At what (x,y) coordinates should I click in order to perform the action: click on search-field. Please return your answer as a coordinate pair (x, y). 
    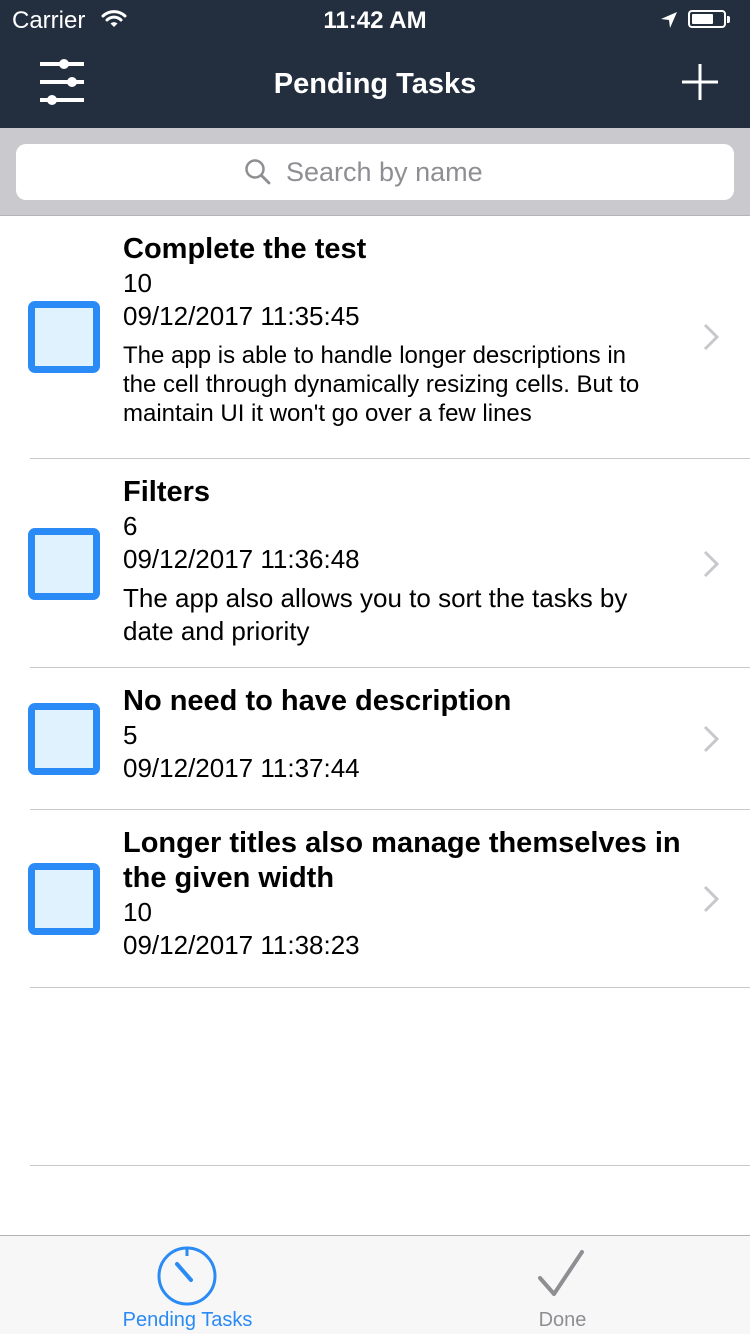
    Looking at the image, I should click on (375, 172).